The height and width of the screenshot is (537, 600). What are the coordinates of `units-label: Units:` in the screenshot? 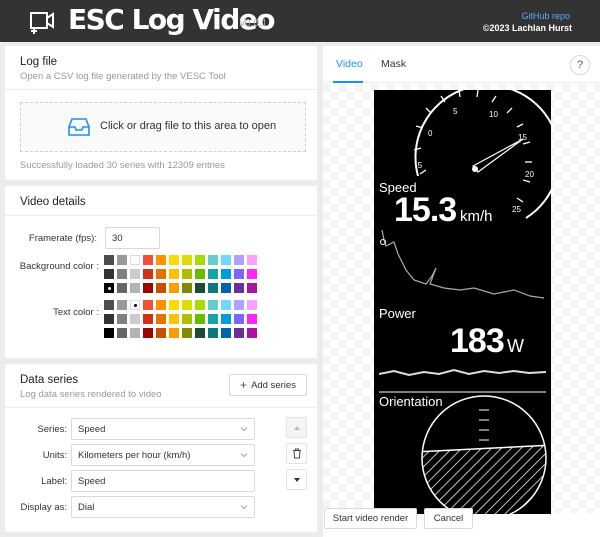 It's located at (54, 455).